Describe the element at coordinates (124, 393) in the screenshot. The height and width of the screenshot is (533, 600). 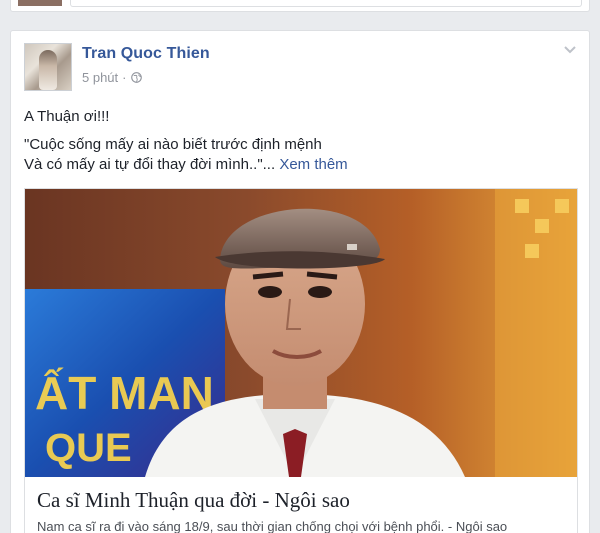
I see `svg-text: ẤT MAN` at that location.